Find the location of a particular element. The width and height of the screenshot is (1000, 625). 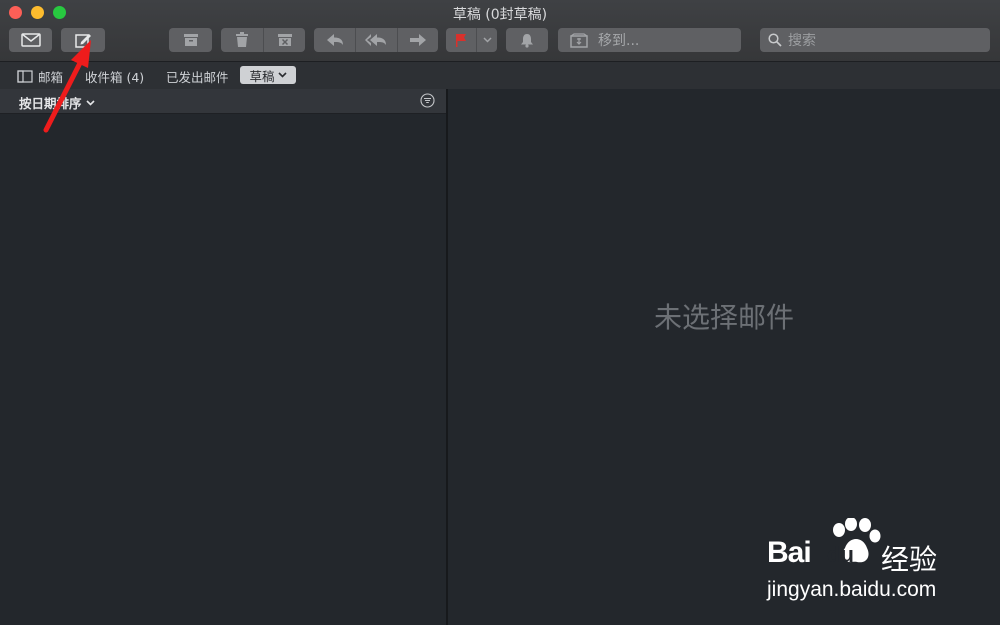

compose-button is located at coordinates (83, 40).